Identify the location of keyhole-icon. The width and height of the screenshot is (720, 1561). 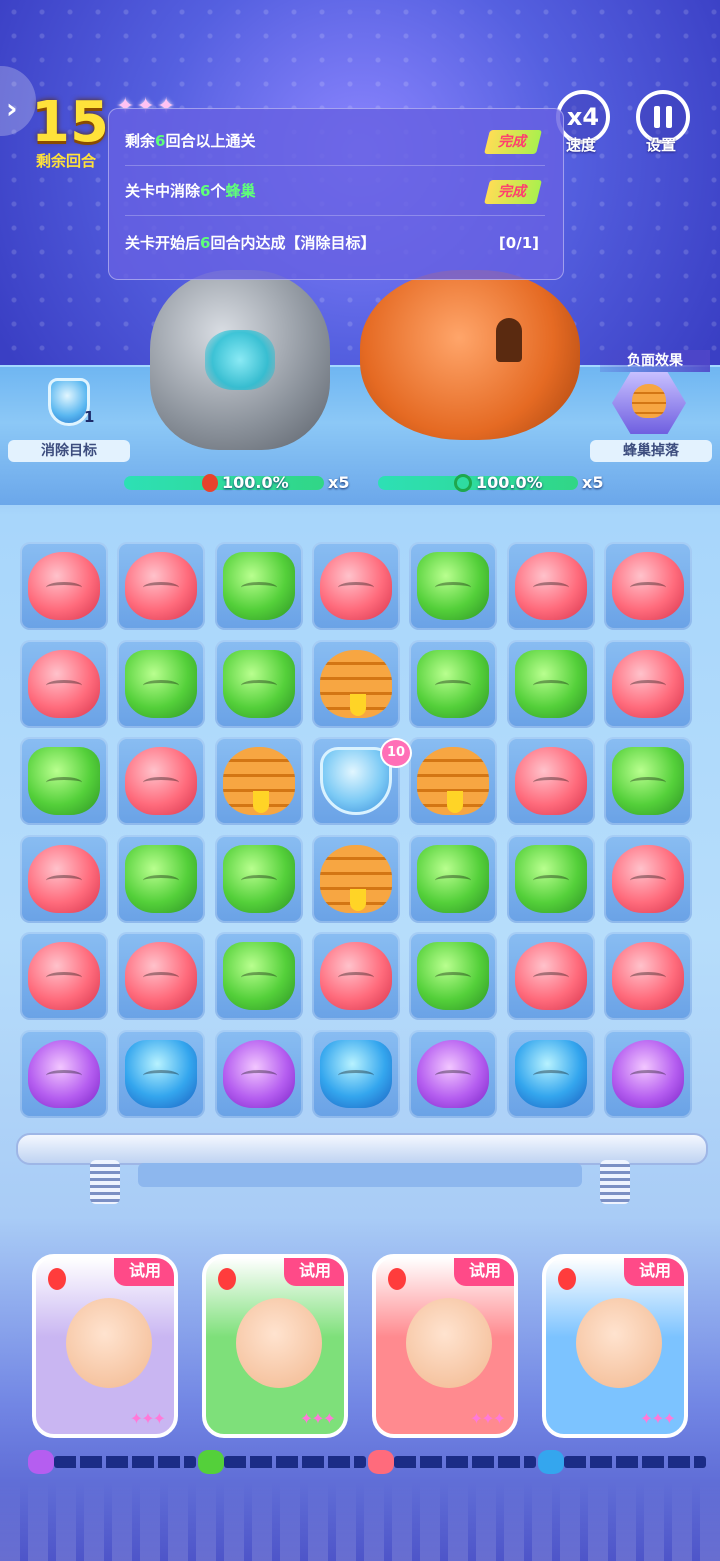
(509, 340).